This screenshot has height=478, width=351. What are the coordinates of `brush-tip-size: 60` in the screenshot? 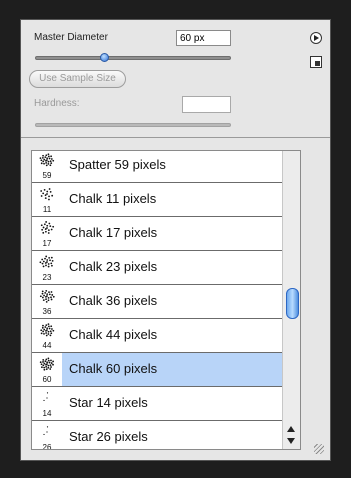 It's located at (47, 379).